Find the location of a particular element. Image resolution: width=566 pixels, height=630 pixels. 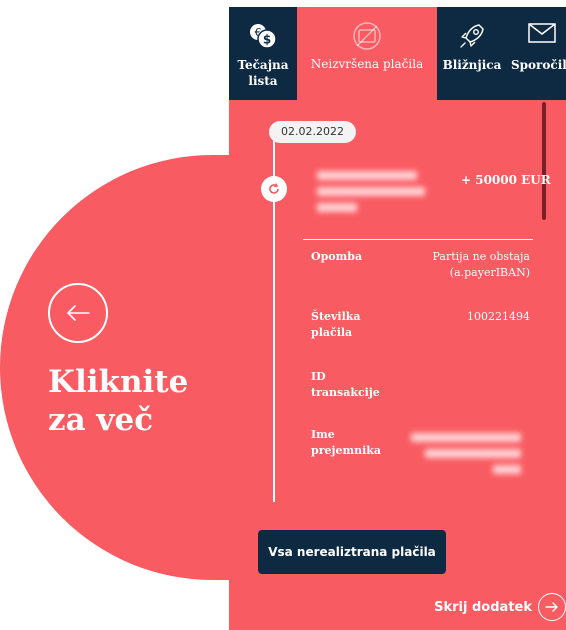

transaction-amount: + 50000 EUR is located at coordinates (506, 180).